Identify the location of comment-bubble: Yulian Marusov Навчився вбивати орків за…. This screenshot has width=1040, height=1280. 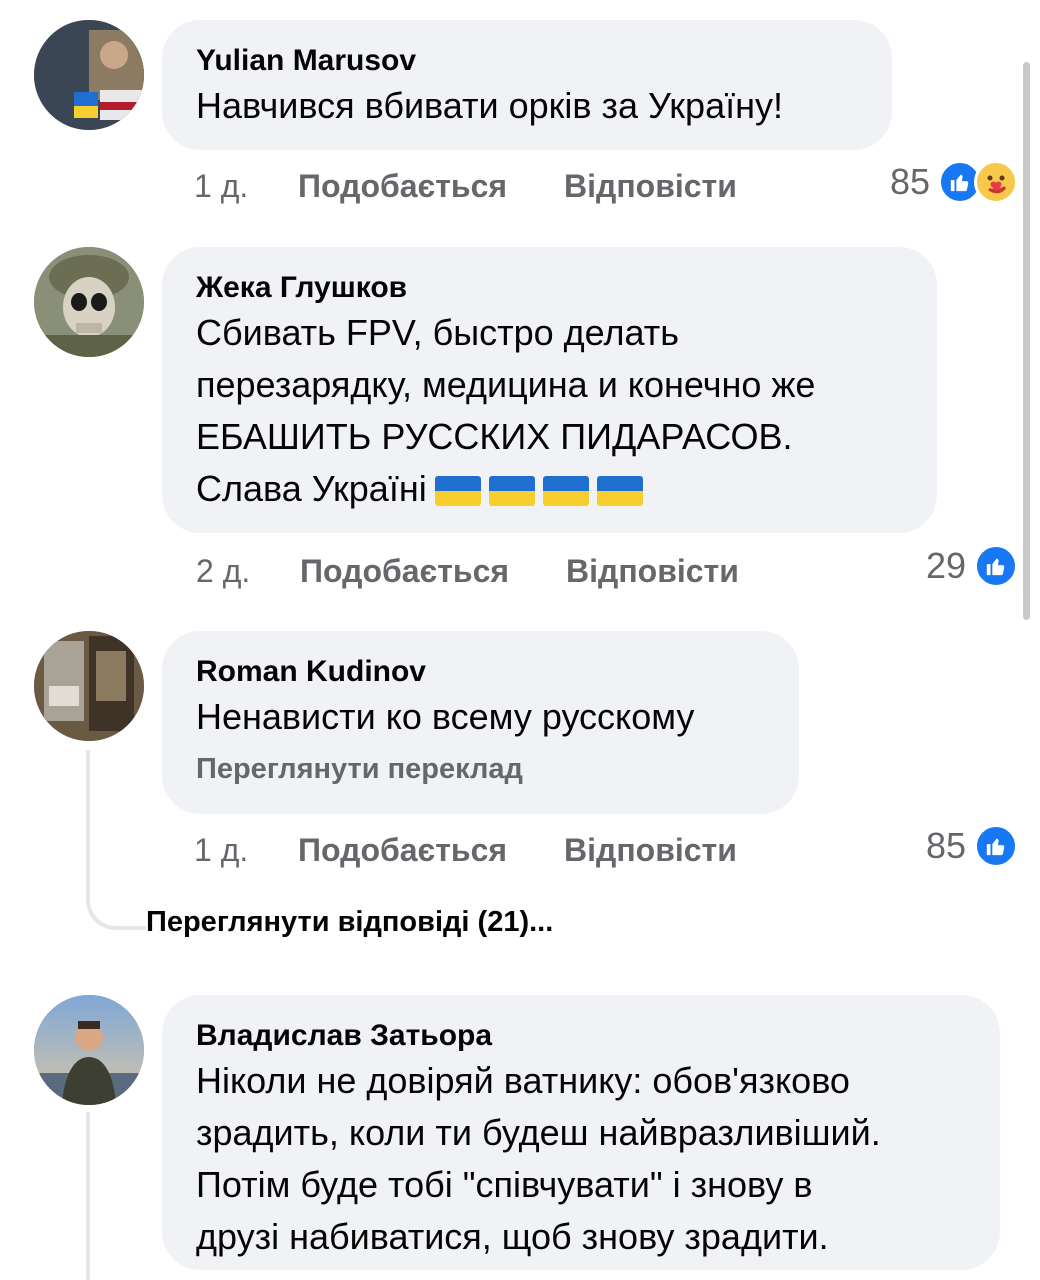
(527, 85).